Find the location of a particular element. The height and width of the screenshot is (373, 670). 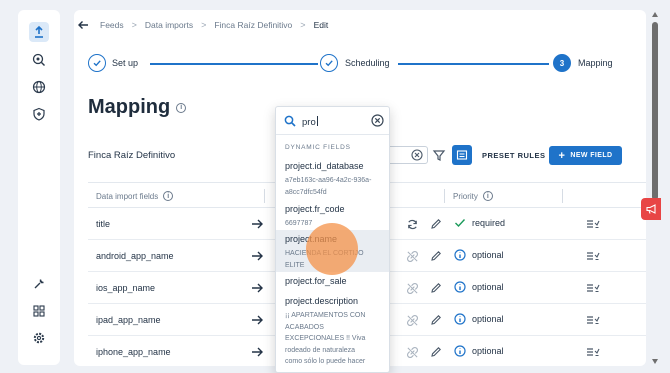

breadcrumb-current: Edit is located at coordinates (321, 25).